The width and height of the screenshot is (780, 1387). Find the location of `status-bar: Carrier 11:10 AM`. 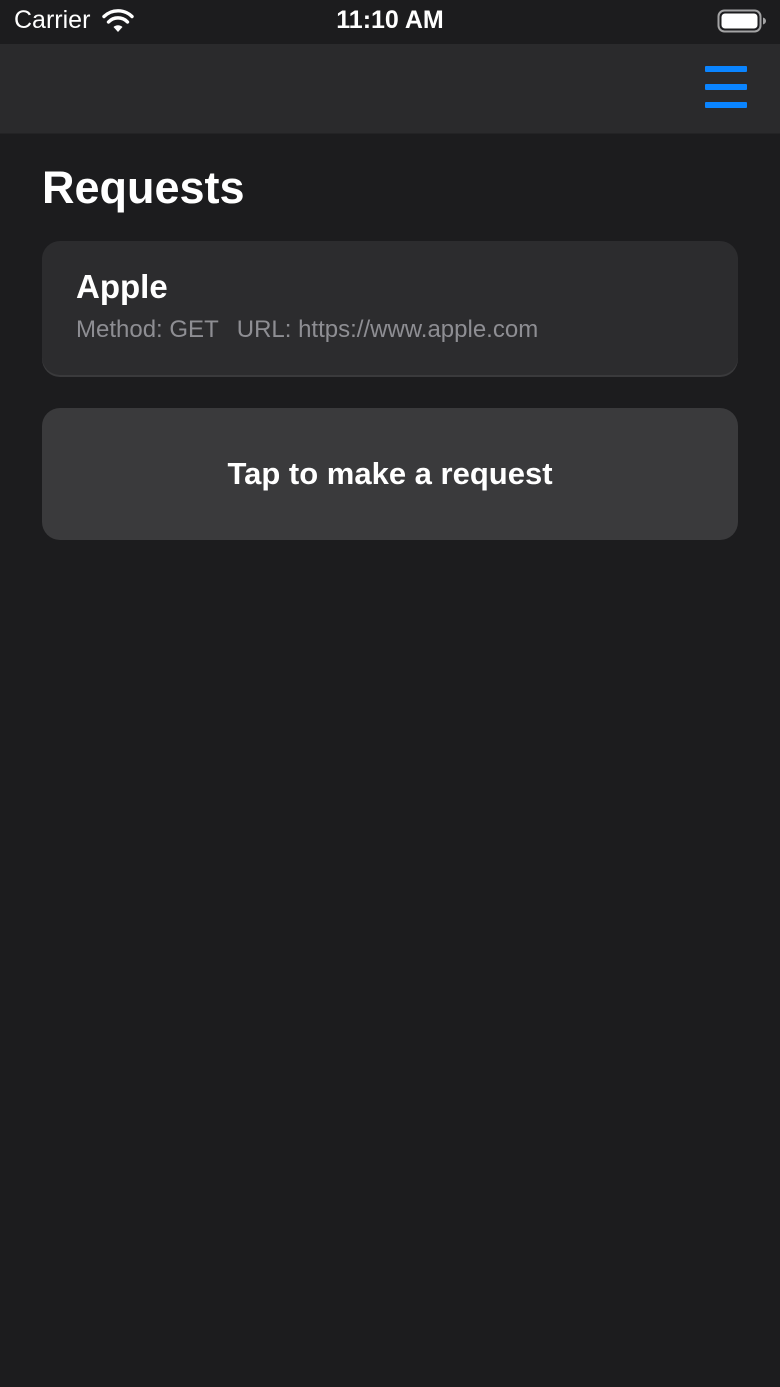

status-bar: Carrier 11:10 AM is located at coordinates (390, 22).